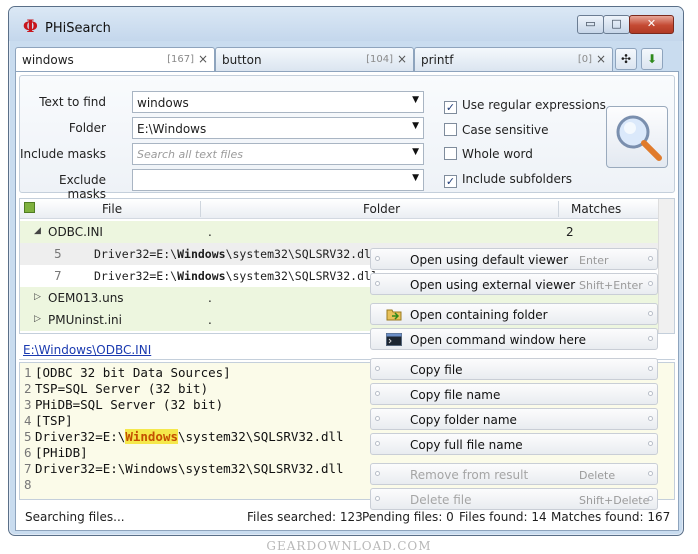  Describe the element at coordinates (534, 105) in the screenshot. I see `checkbox-label: Use regular expressions` at that location.